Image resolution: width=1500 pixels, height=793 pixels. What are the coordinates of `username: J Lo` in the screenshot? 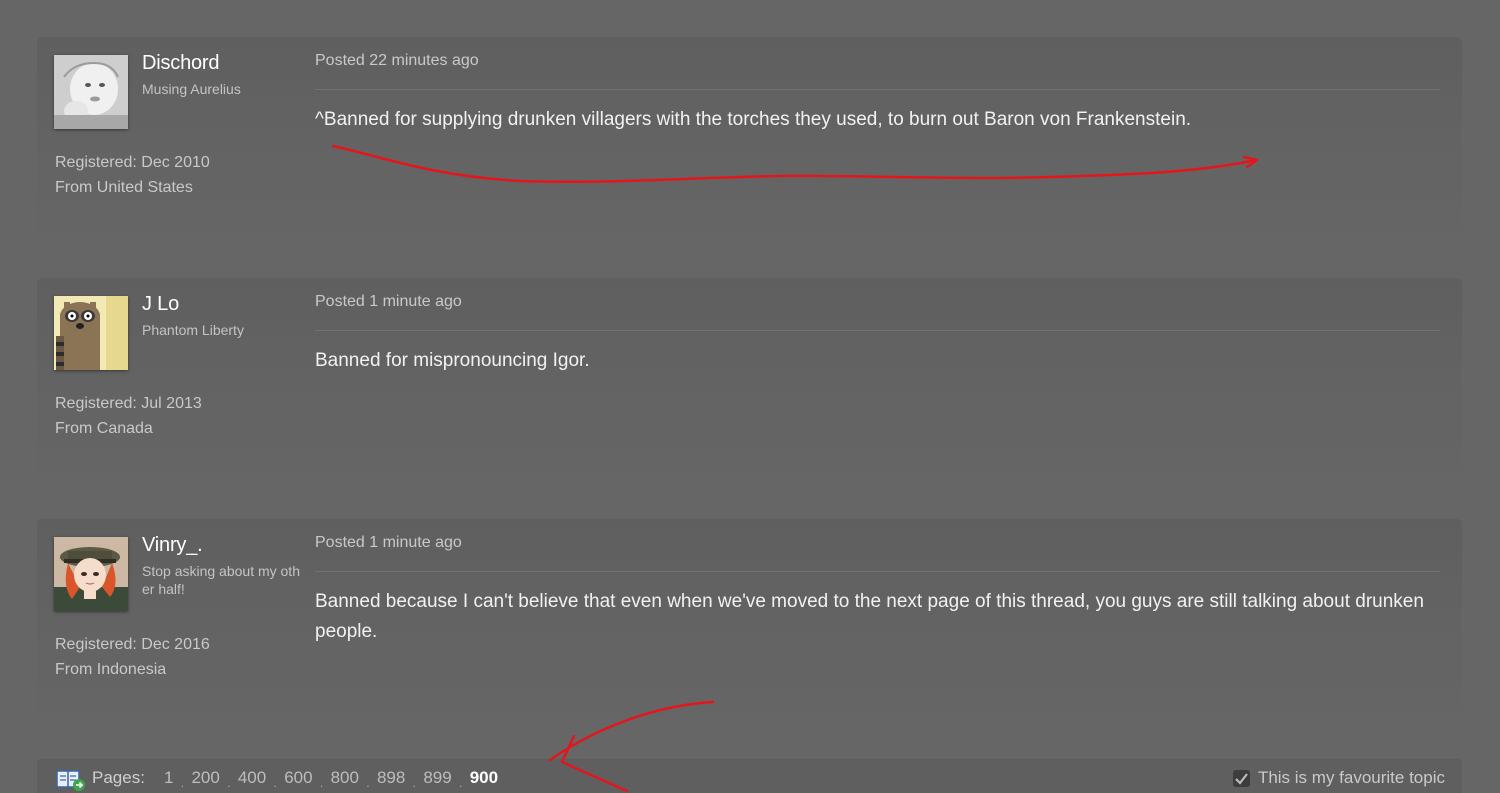 It's located at (160, 304).